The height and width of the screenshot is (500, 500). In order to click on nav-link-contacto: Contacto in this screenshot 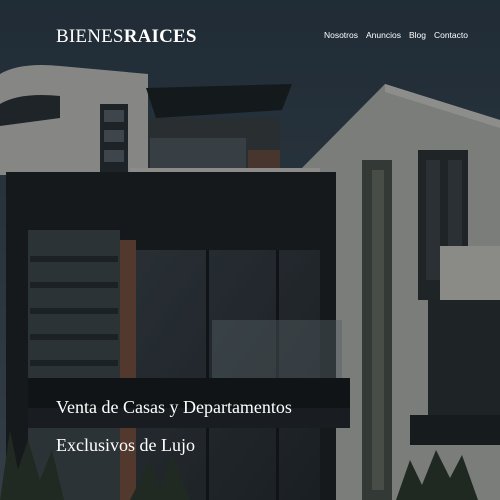, I will do `click(451, 35)`.